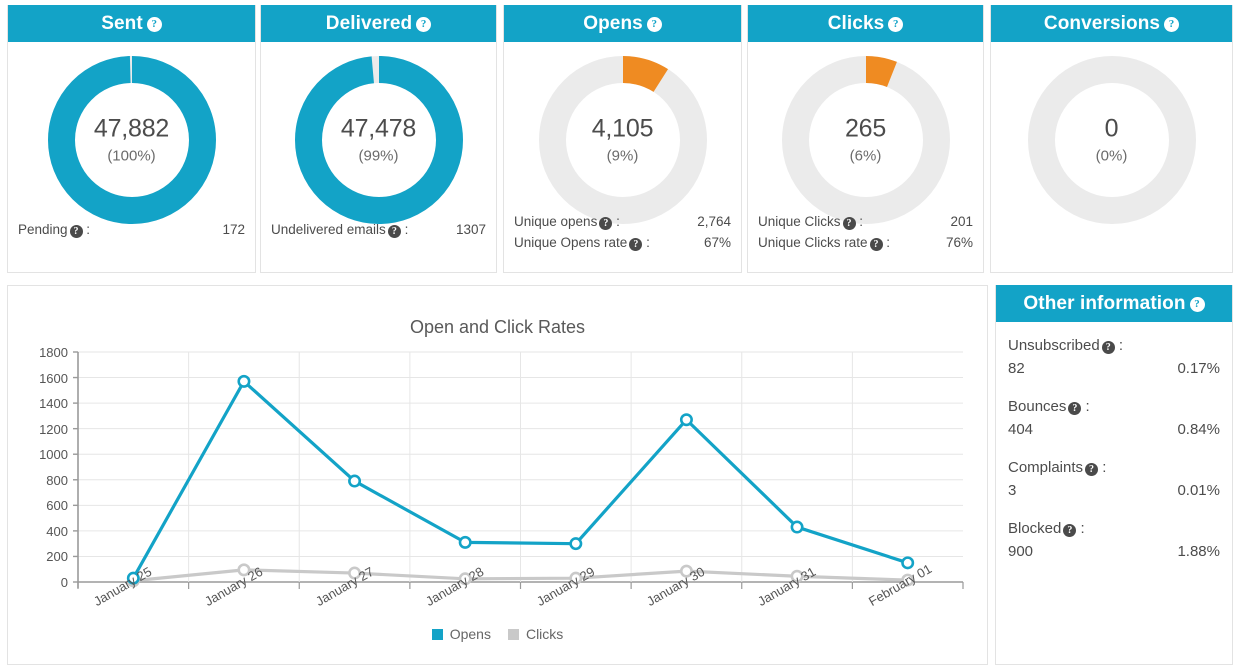 The width and height of the screenshot is (1241, 671). What do you see at coordinates (1114, 552) in the screenshot?
I see `other-information-values: 900 1.88%` at bounding box center [1114, 552].